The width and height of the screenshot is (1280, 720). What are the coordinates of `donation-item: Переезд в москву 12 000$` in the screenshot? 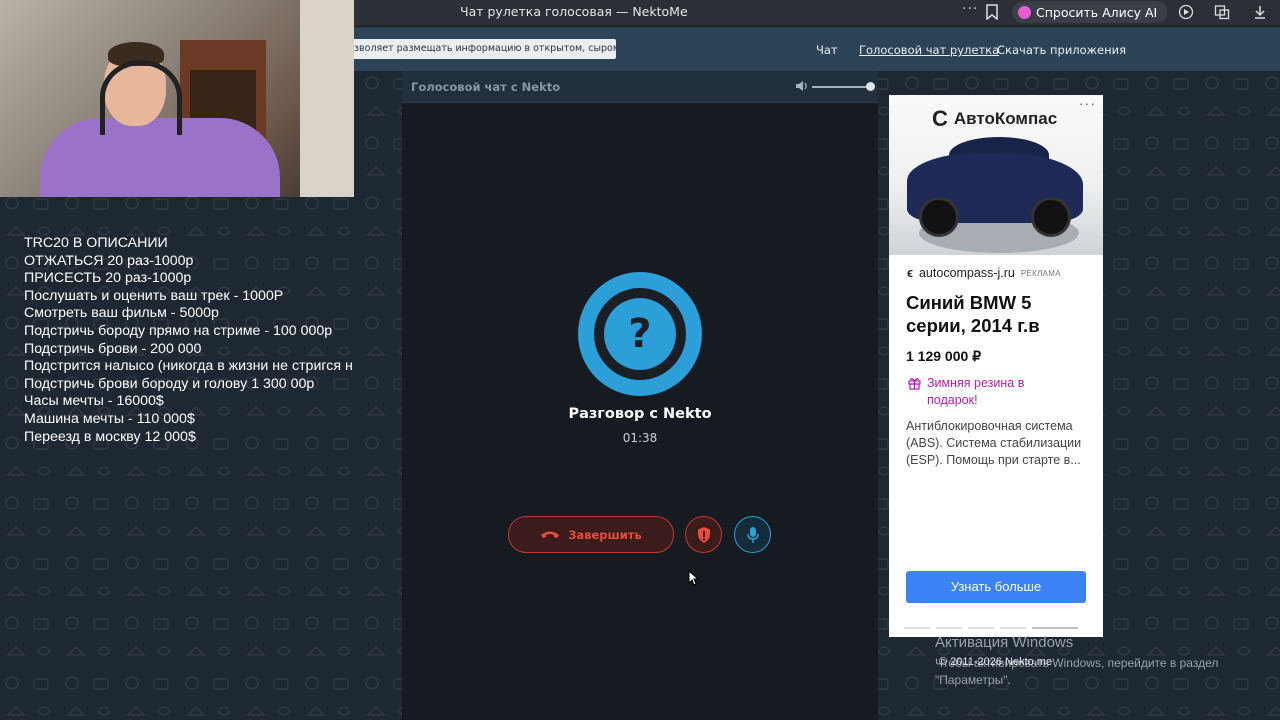 It's located at (110, 436).